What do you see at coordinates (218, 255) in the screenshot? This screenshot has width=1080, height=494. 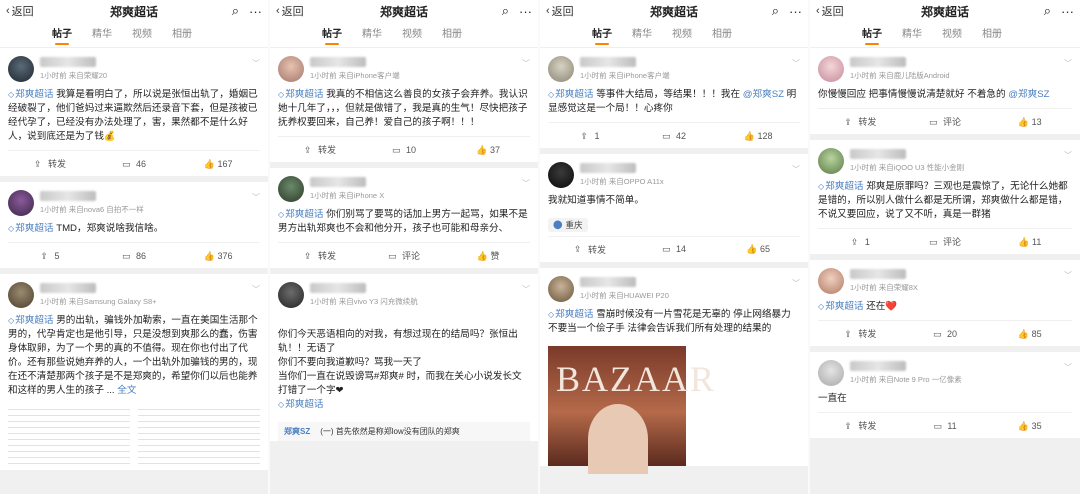 I see `like-button: 👍 376` at bounding box center [218, 255].